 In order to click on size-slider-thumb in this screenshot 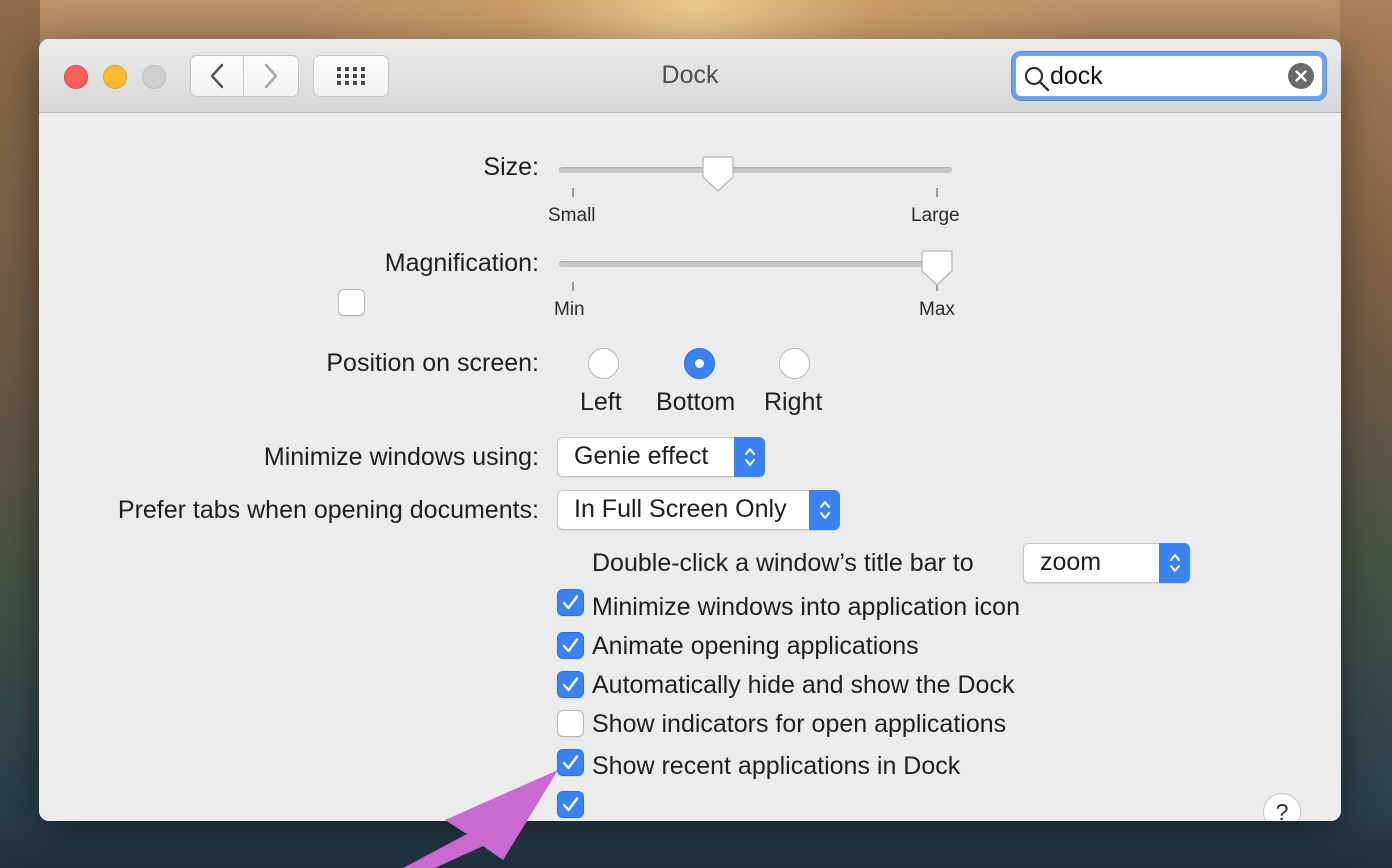, I will do `click(718, 174)`.